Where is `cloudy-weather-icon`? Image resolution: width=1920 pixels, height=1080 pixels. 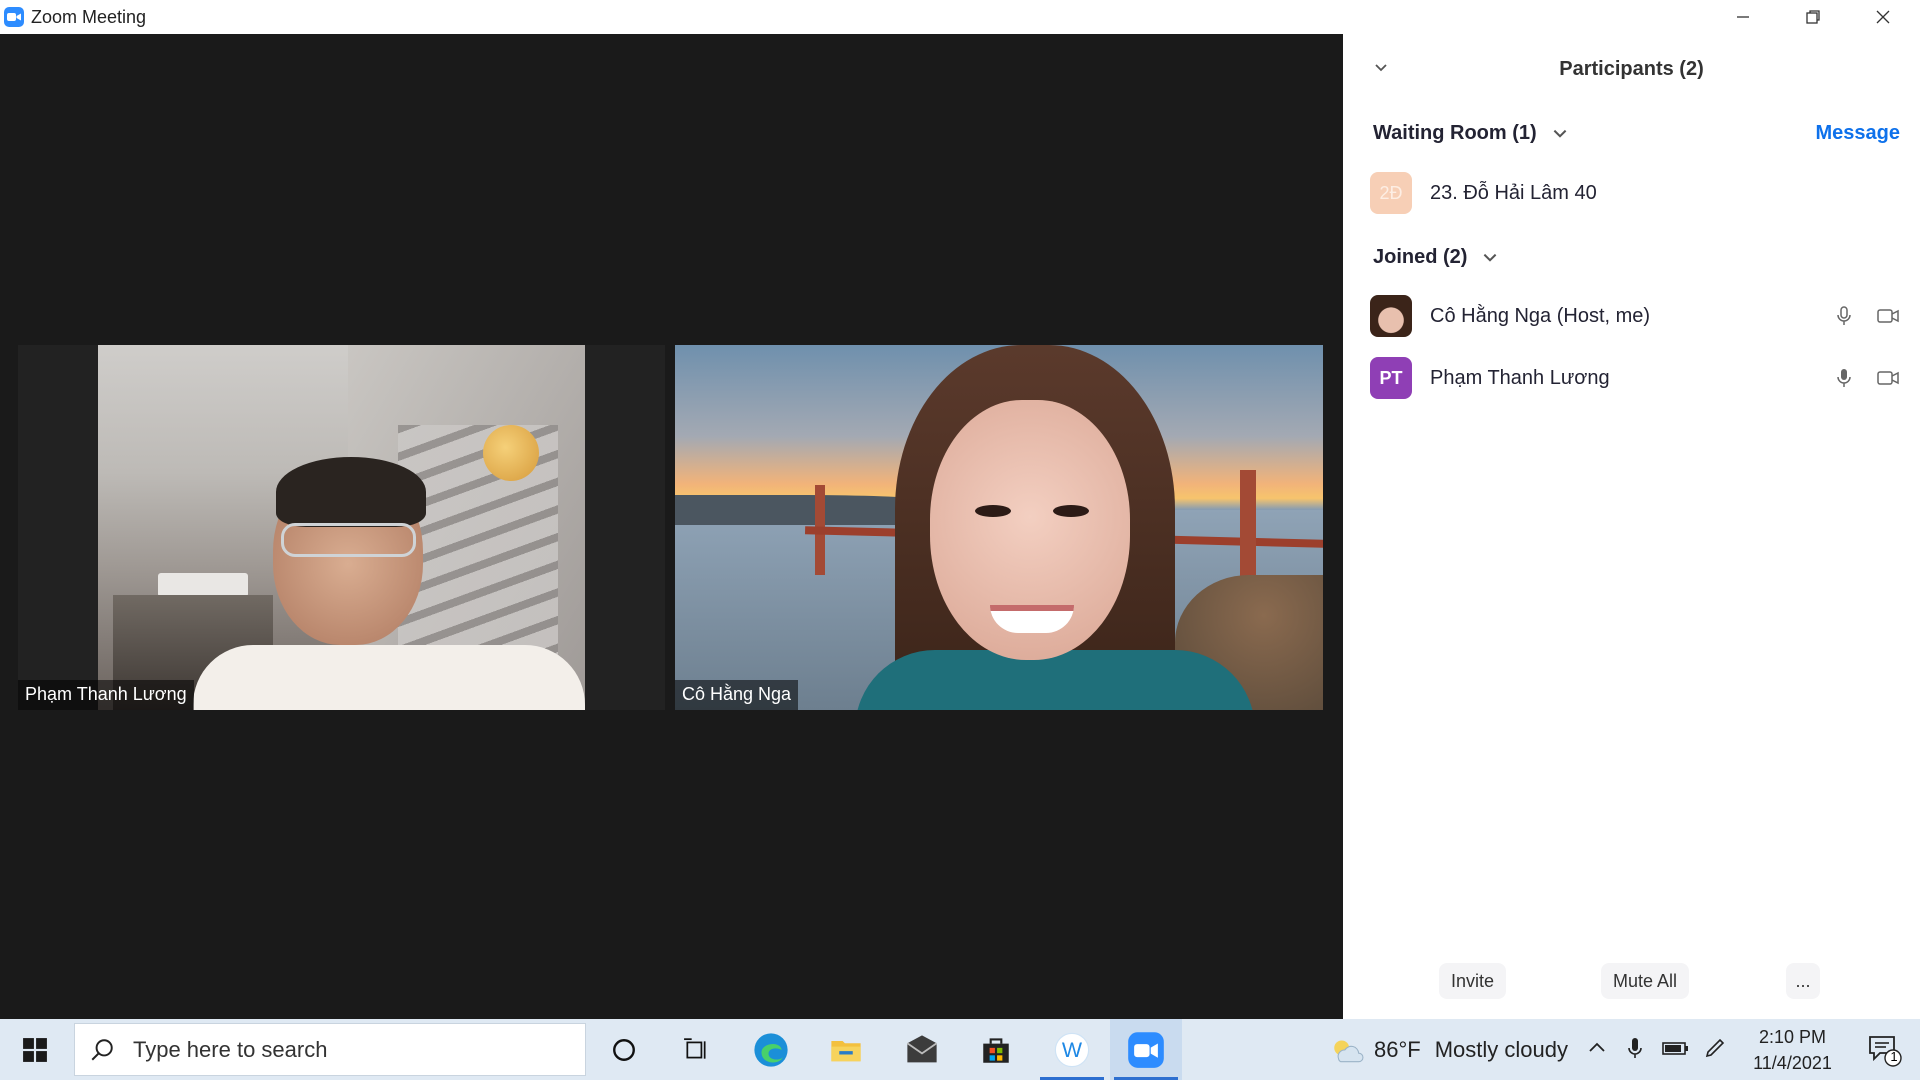 cloudy-weather-icon is located at coordinates (1349, 1050).